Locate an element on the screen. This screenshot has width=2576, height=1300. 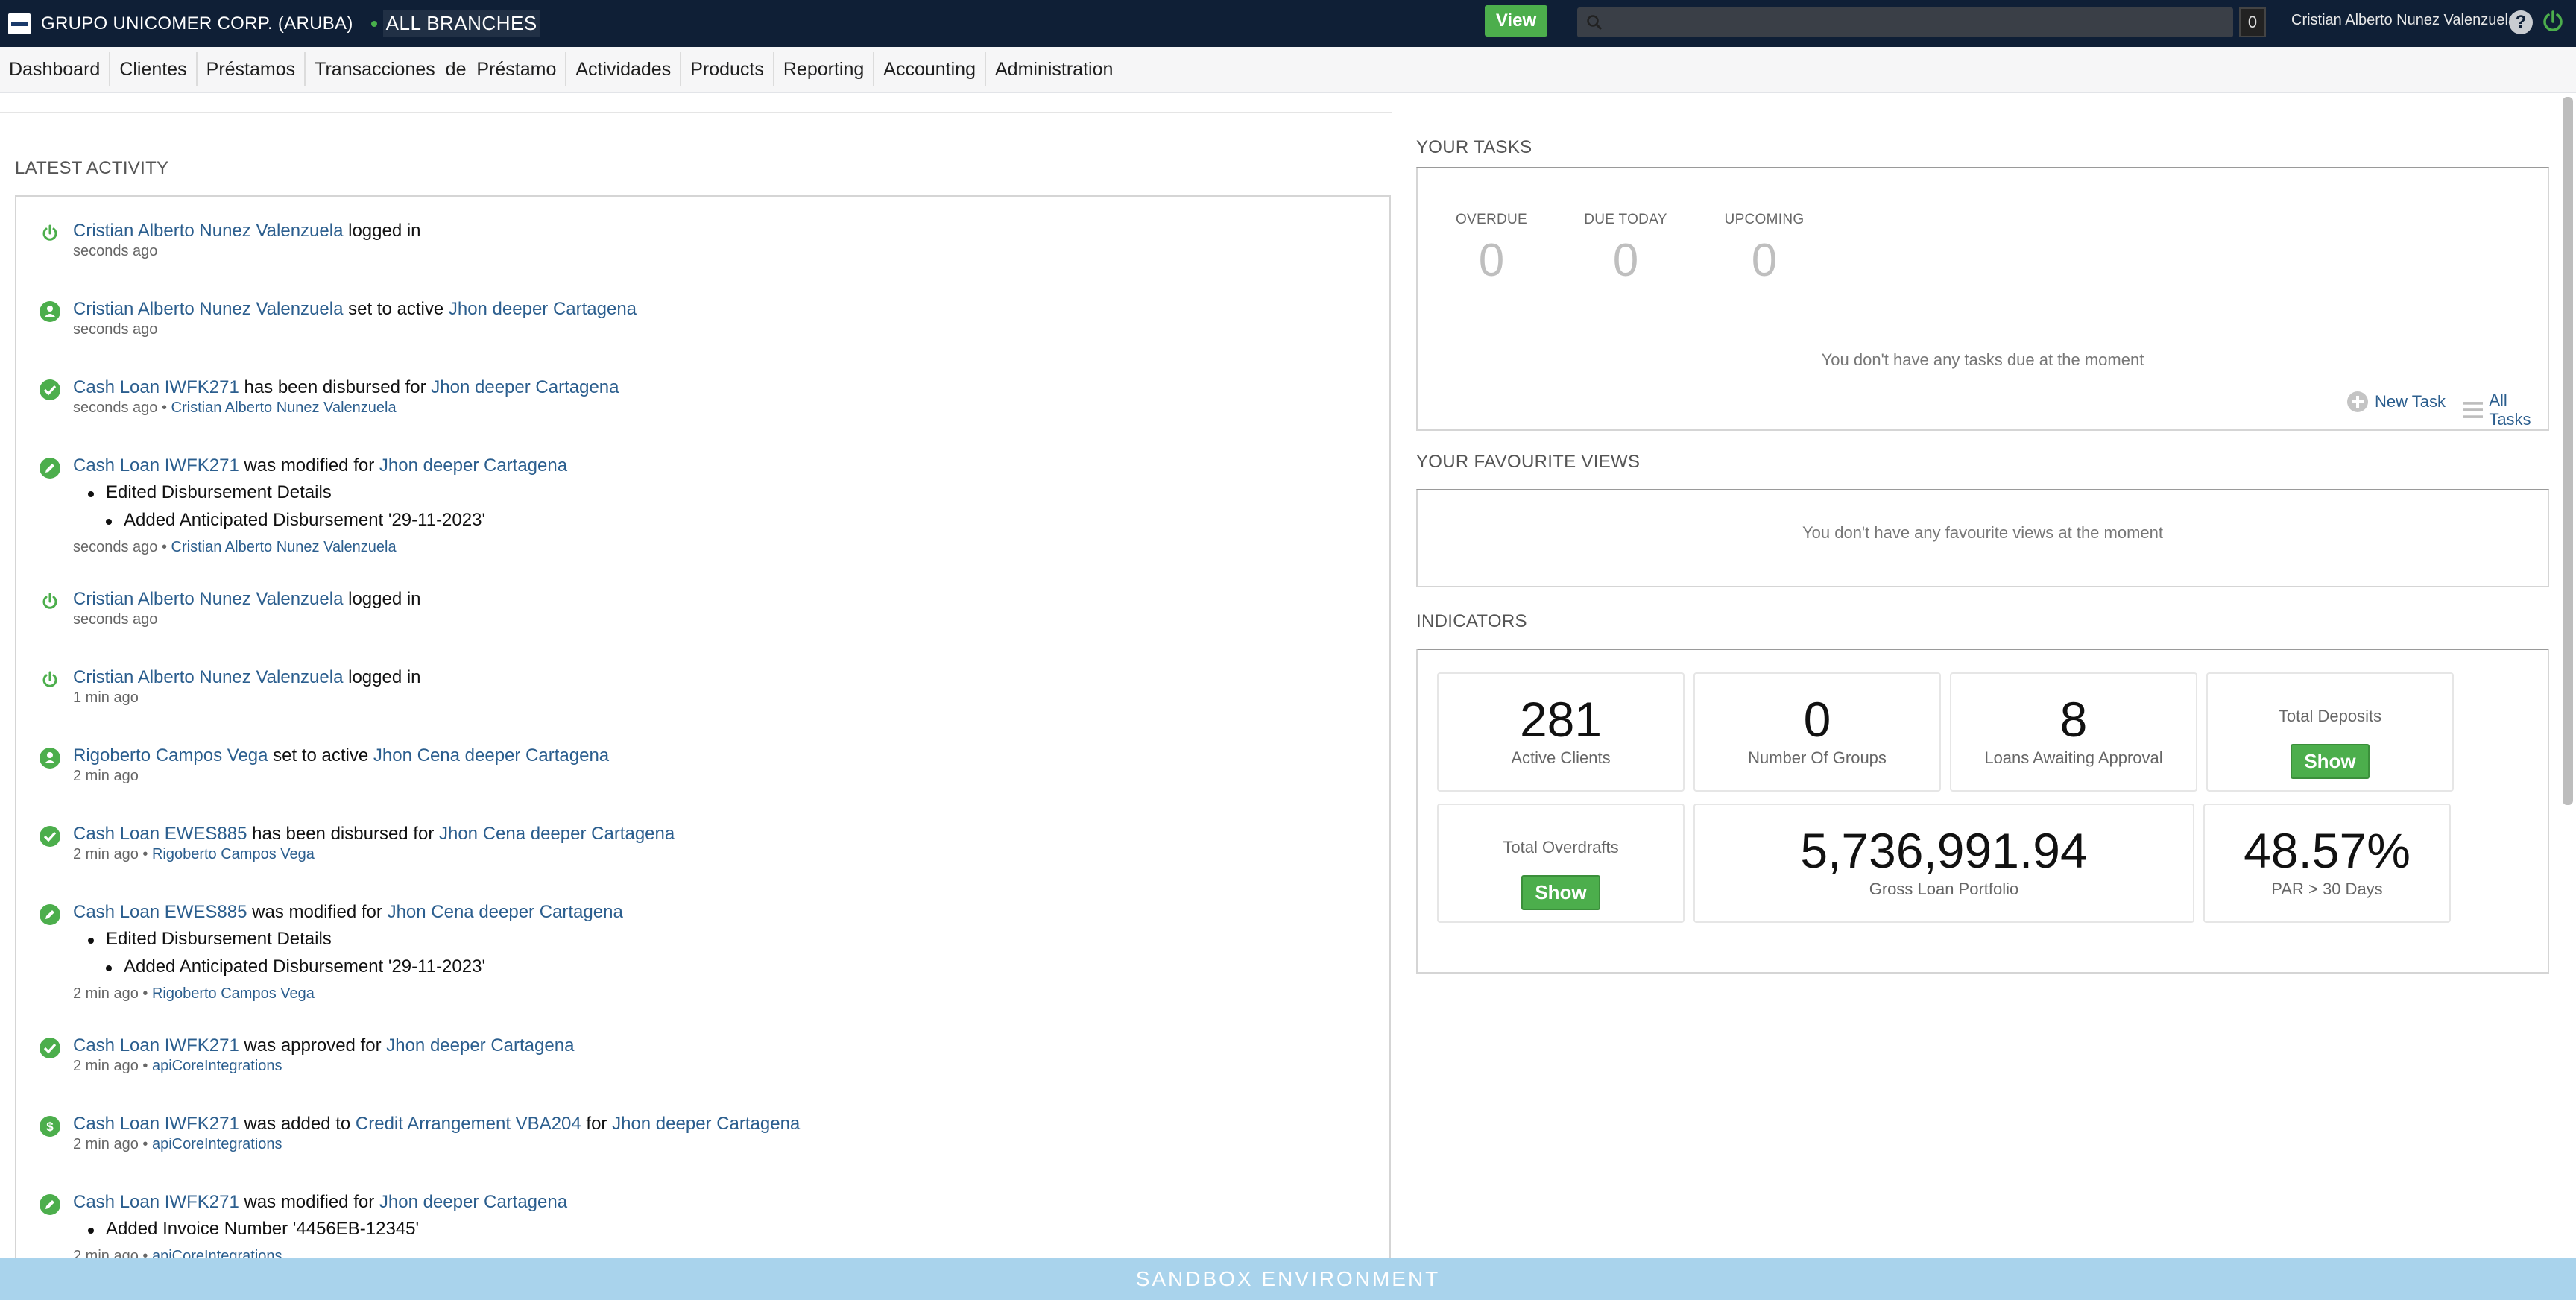
search-icon is located at coordinates (1595, 23).